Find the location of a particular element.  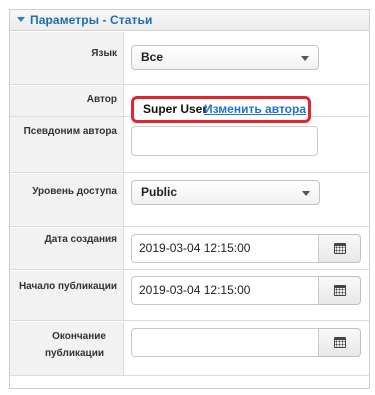

row-created: Дата создания 2019-03-04 12:15:00 is located at coordinates (189, 249).